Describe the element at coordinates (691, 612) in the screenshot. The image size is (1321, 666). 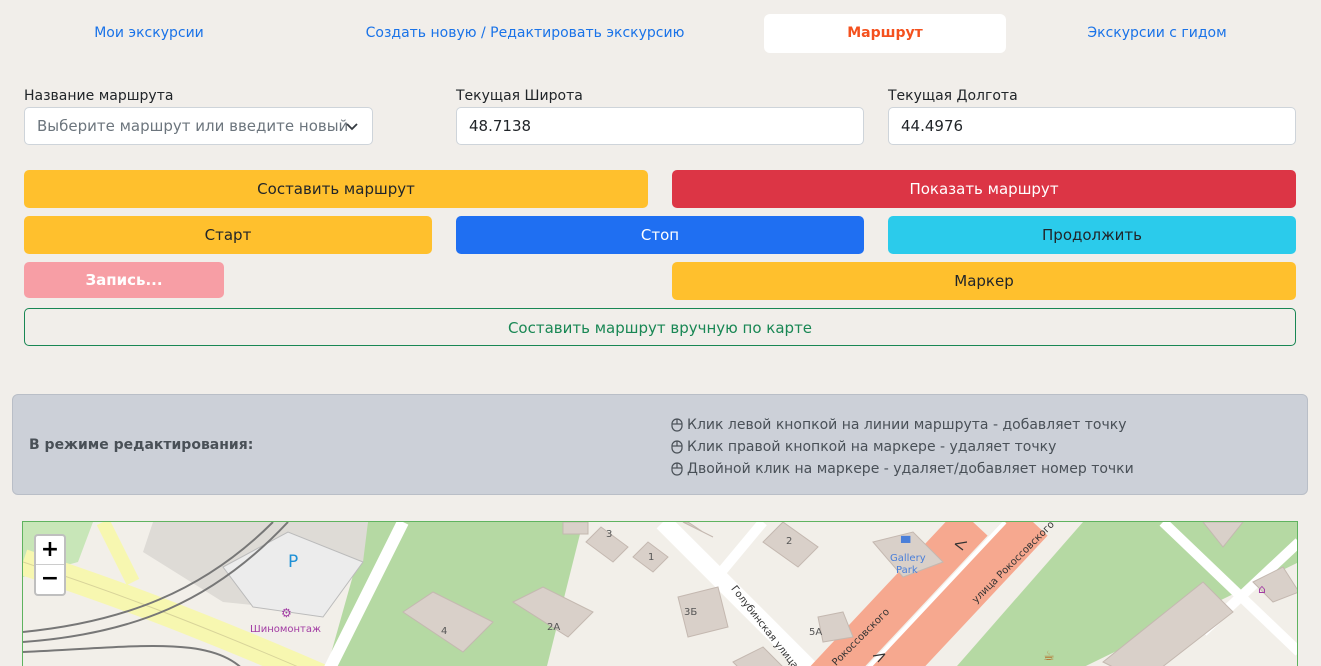
I see `house-number: 3Б` at that location.